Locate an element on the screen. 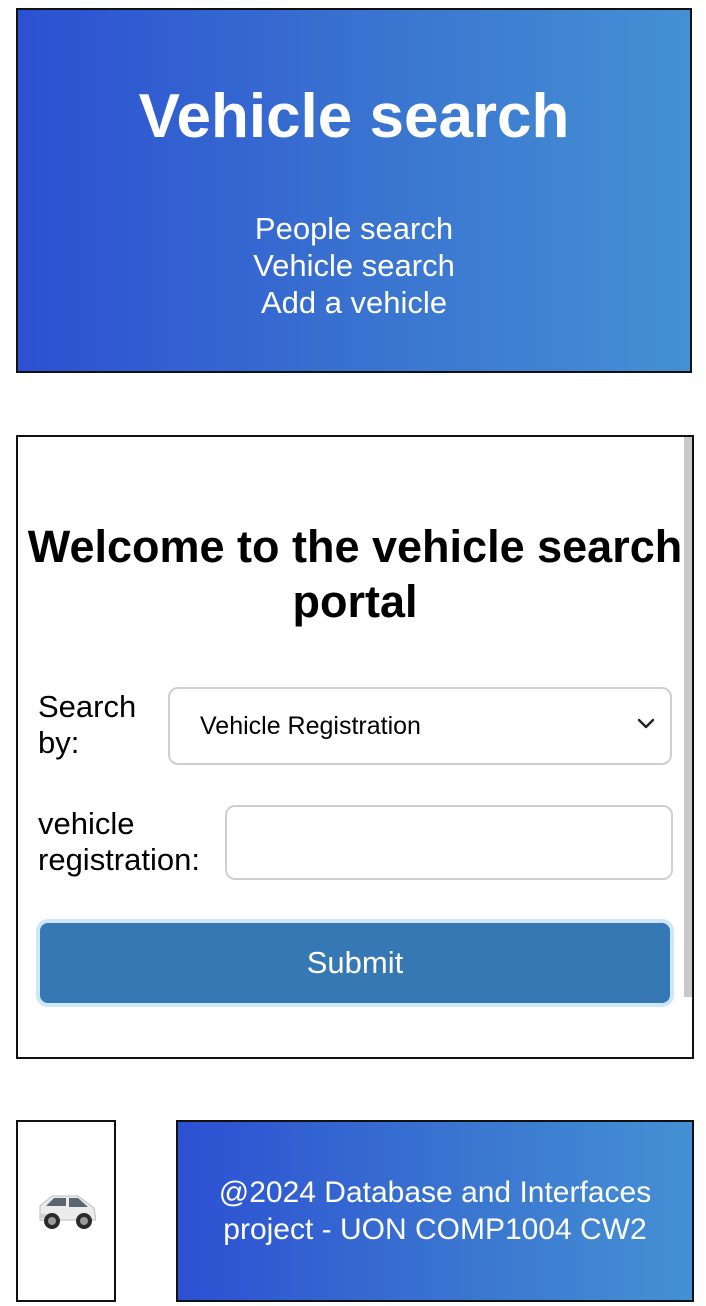 The height and width of the screenshot is (1306, 706). submit-button: Submit is located at coordinates (355, 963).